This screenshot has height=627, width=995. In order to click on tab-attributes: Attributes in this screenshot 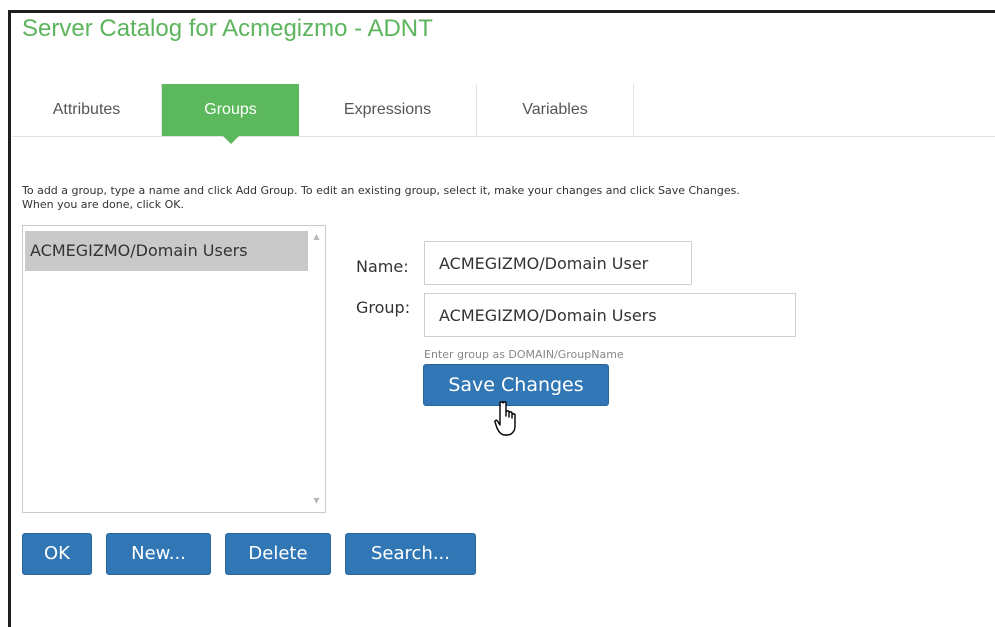, I will do `click(87, 110)`.